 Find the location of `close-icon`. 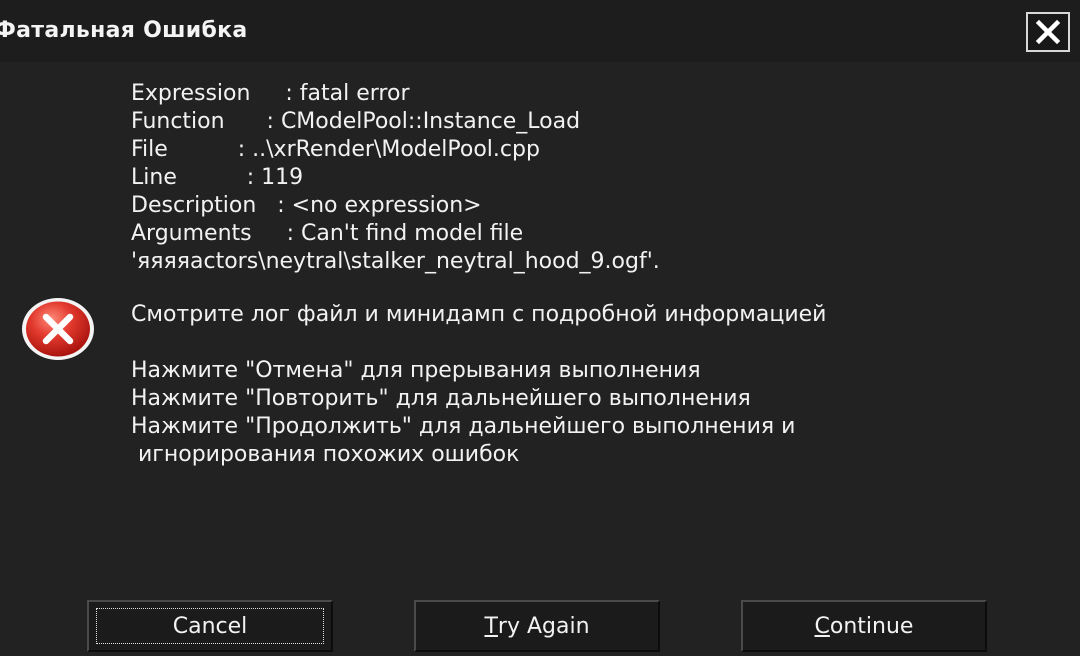

close-icon is located at coordinates (1048, 32).